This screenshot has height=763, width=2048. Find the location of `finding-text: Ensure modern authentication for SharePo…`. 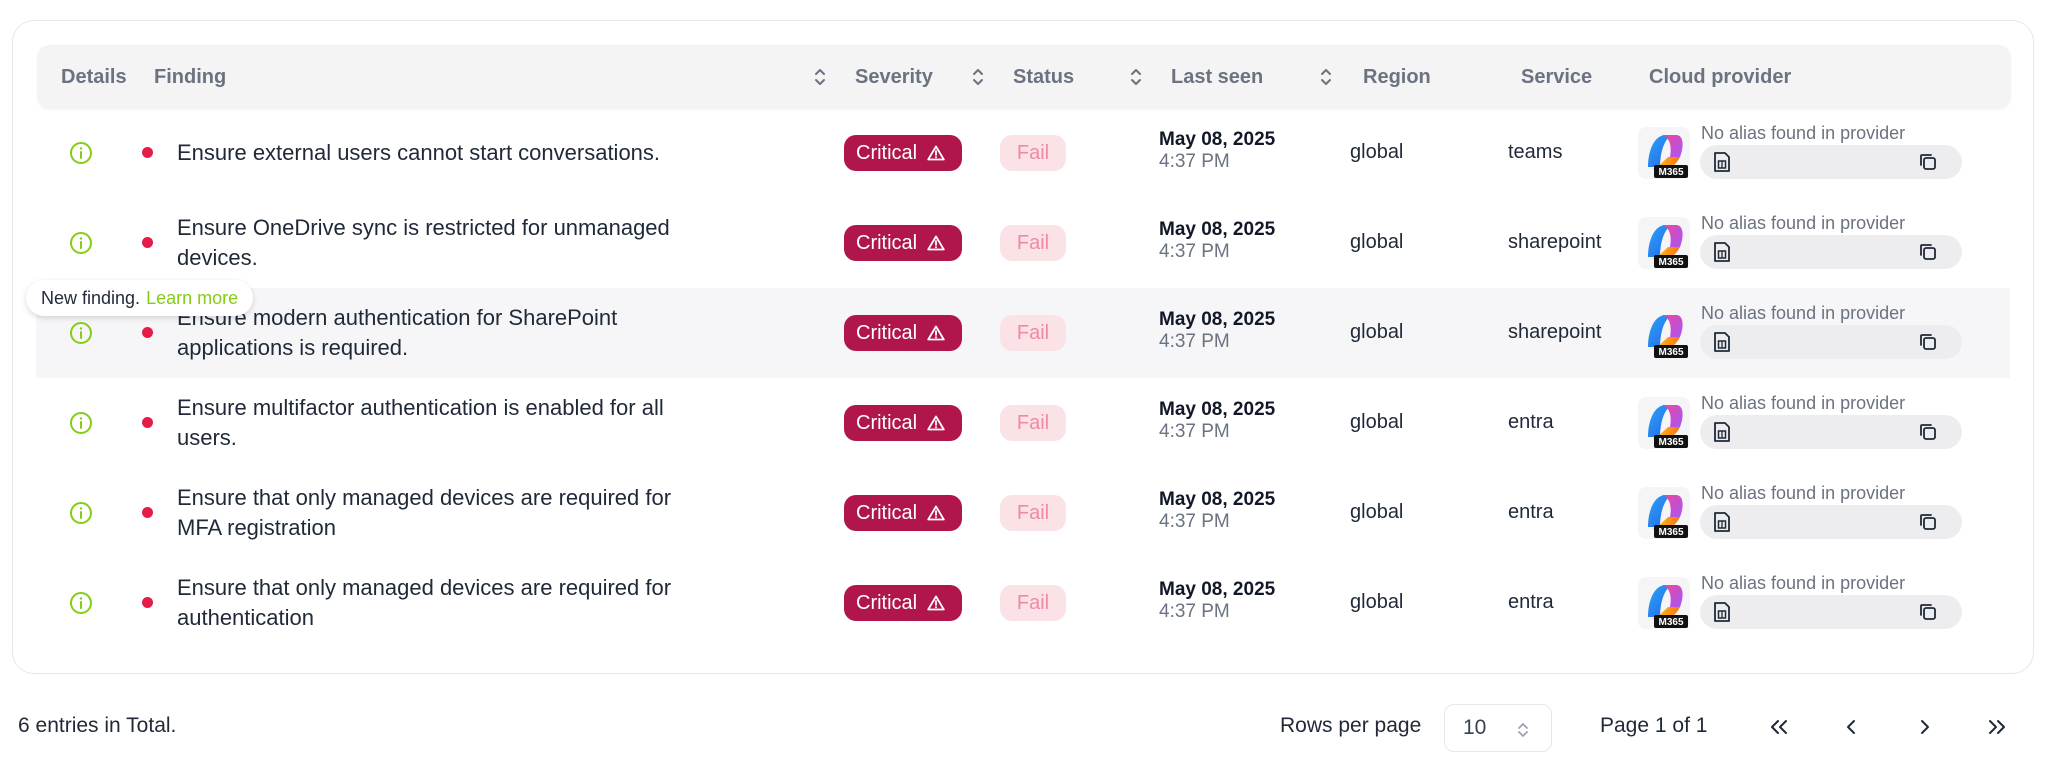

finding-text: Ensure modern authentication for SharePo… is located at coordinates (447, 333).